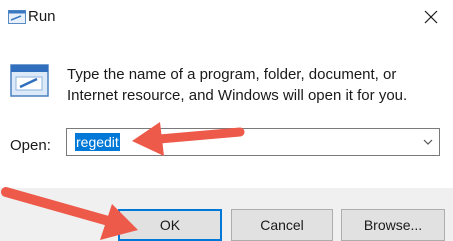 Image resolution: width=453 pixels, height=241 pixels. What do you see at coordinates (17, 17) in the screenshot?
I see `run-app-icon` at bounding box center [17, 17].